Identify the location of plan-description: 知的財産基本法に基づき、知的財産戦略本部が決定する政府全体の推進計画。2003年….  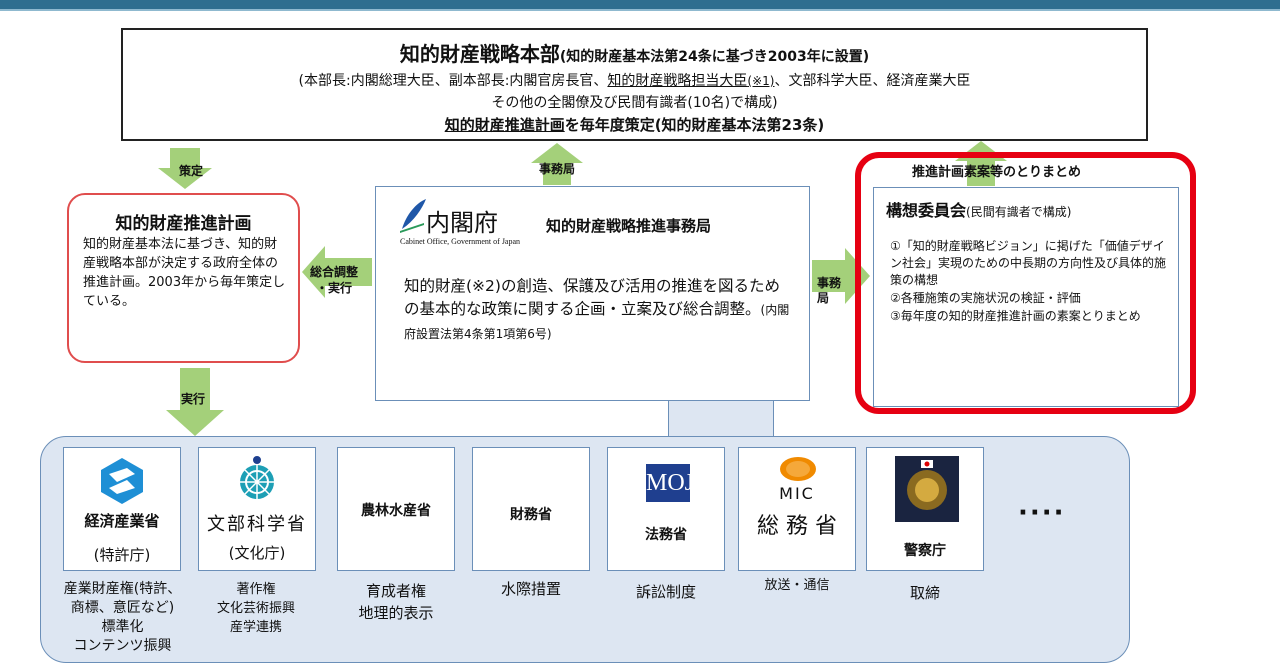
(184, 273).